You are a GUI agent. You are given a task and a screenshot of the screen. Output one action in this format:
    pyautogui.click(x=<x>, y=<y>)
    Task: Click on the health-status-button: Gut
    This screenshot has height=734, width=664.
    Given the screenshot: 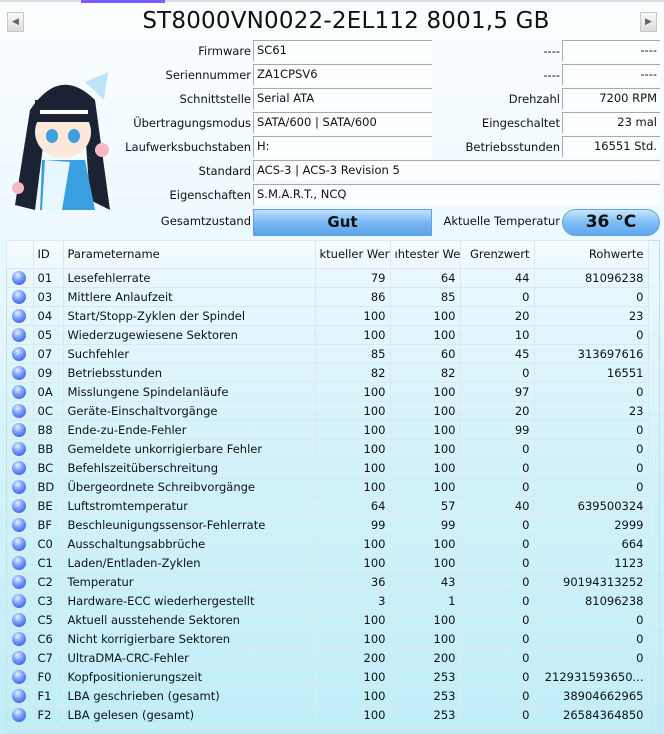 What is the action you would take?
    pyautogui.click(x=342, y=222)
    